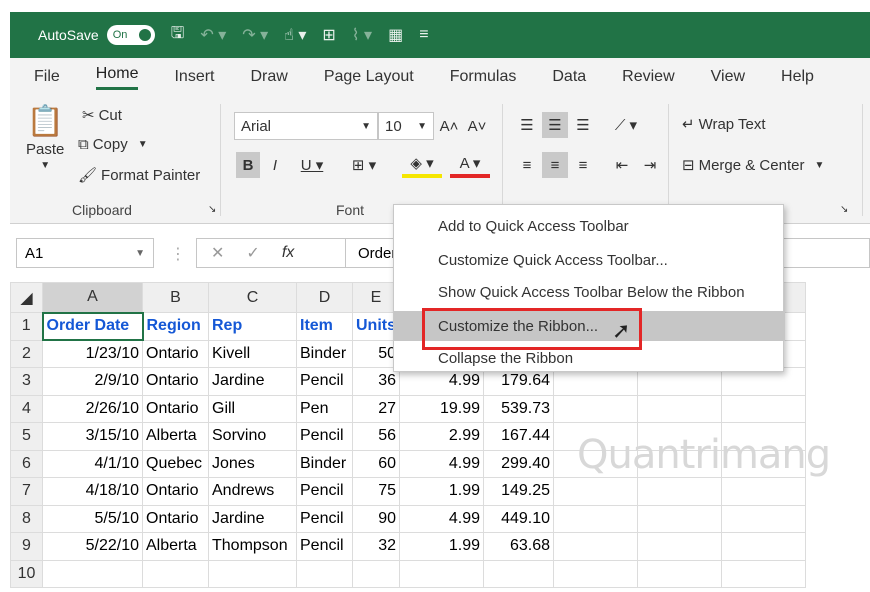  I want to click on italic-icon: I, so click(275, 165).